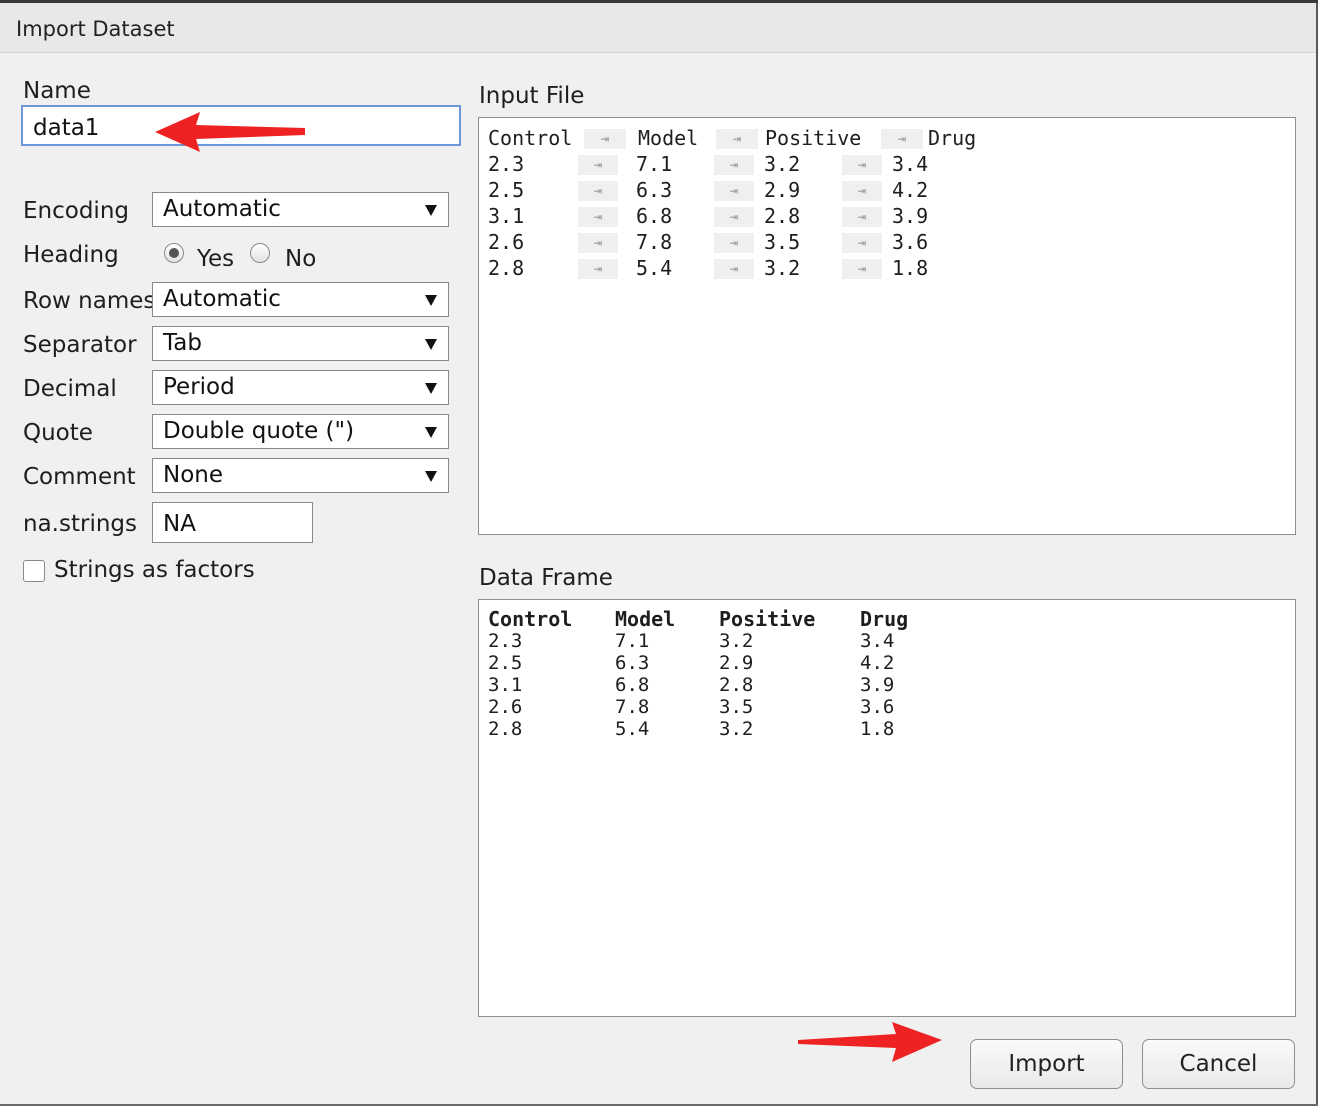 This screenshot has width=1318, height=1106. What do you see at coordinates (71, 255) in the screenshot?
I see `heading-label: Heading` at bounding box center [71, 255].